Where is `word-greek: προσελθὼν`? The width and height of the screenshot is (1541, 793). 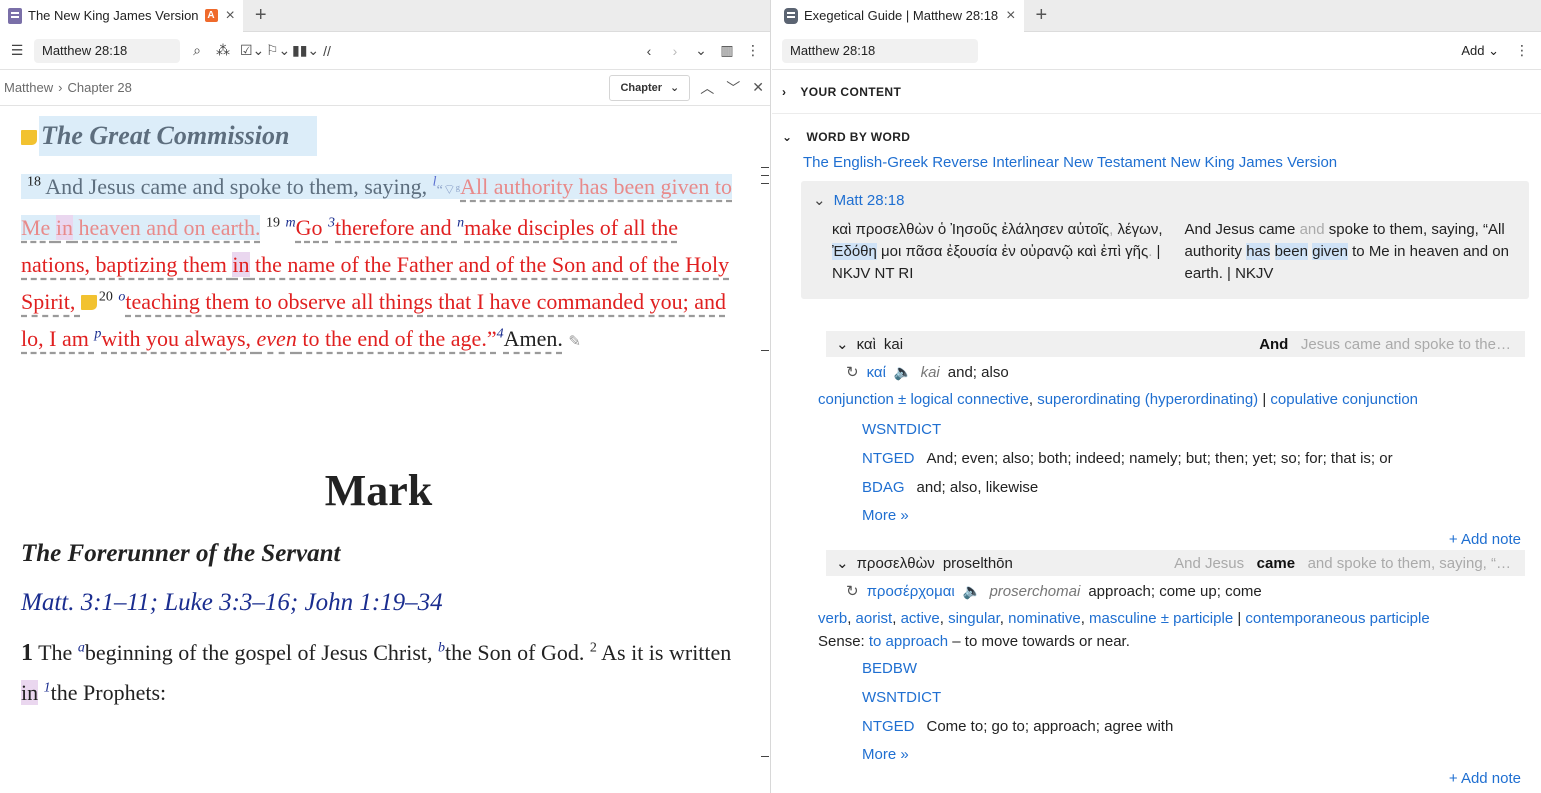
word-greek: προσελθὼν is located at coordinates (895, 563).